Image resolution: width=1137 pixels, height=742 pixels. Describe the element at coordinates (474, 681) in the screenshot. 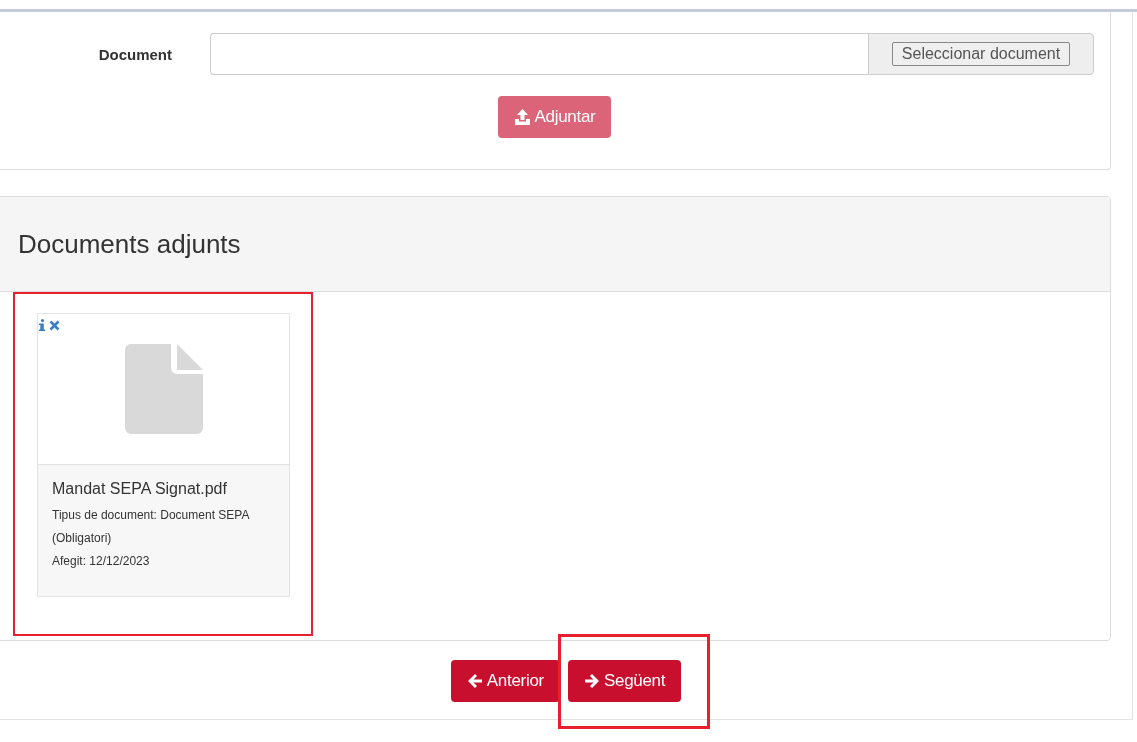

I see `arrow-left-icon` at that location.